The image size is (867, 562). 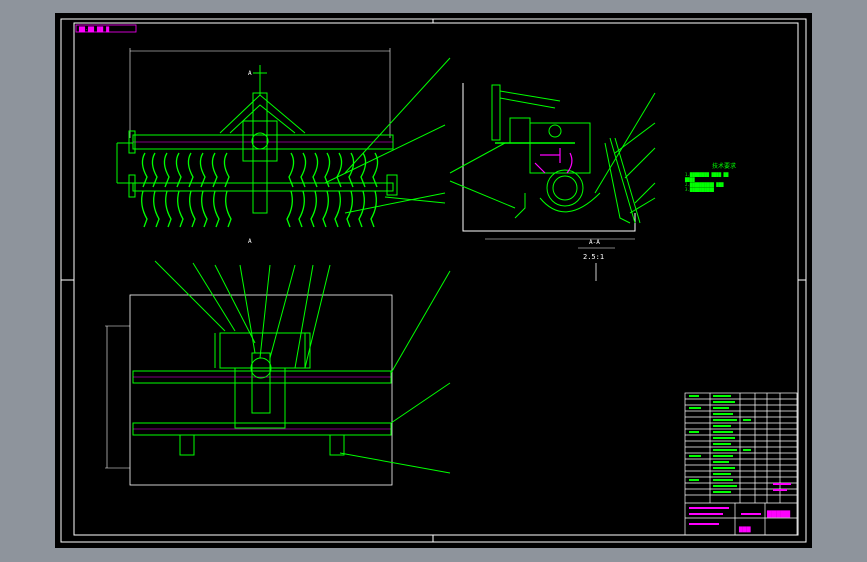 What do you see at coordinates (250, 241) in the screenshot?
I see `cut-marker-bottom: A` at bounding box center [250, 241].